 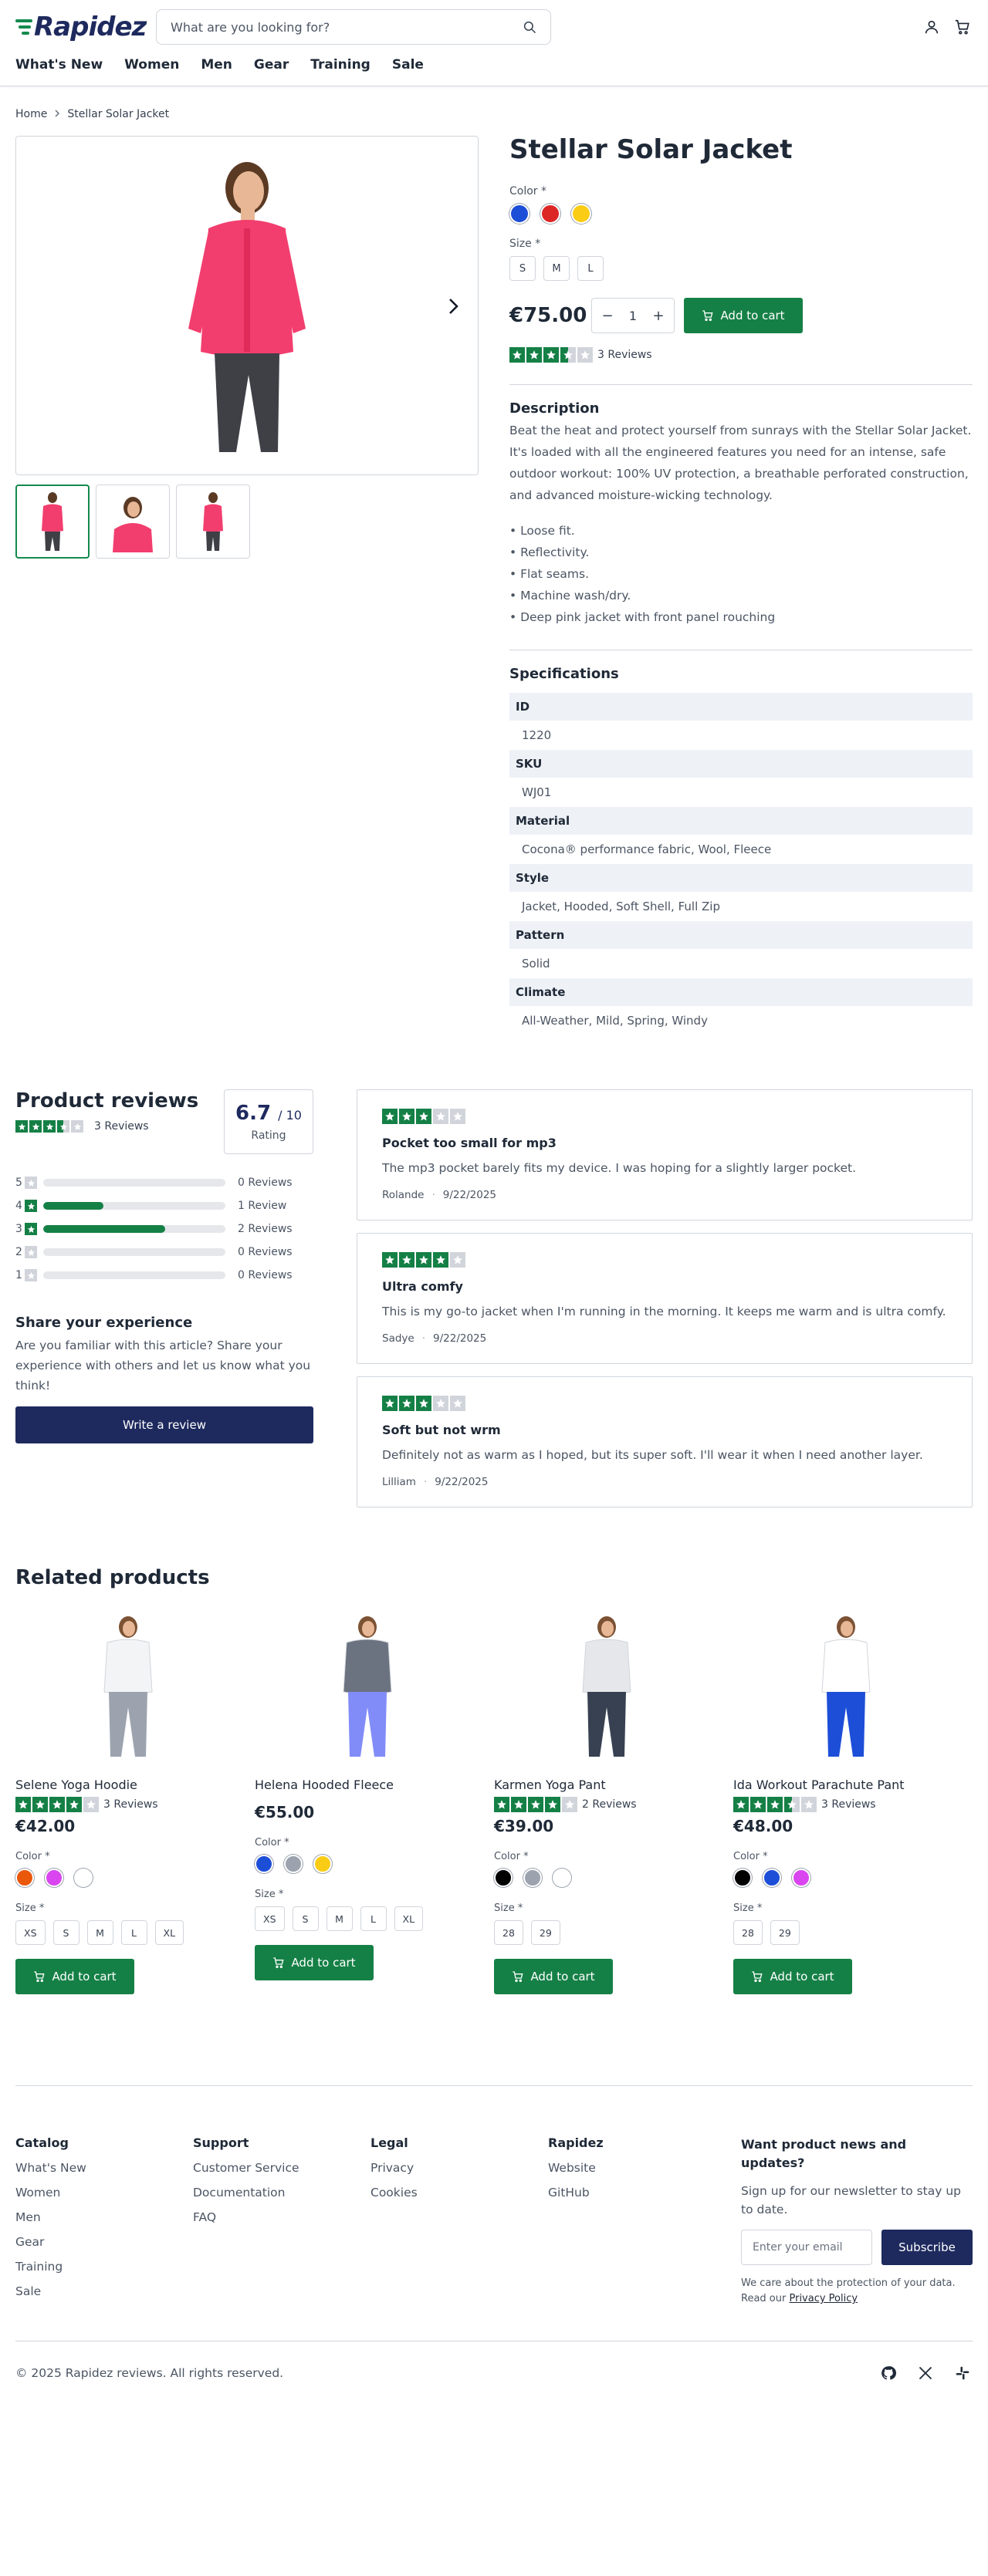 What do you see at coordinates (752, 315) in the screenshot?
I see `add-to-cart-label: Add to cart` at bounding box center [752, 315].